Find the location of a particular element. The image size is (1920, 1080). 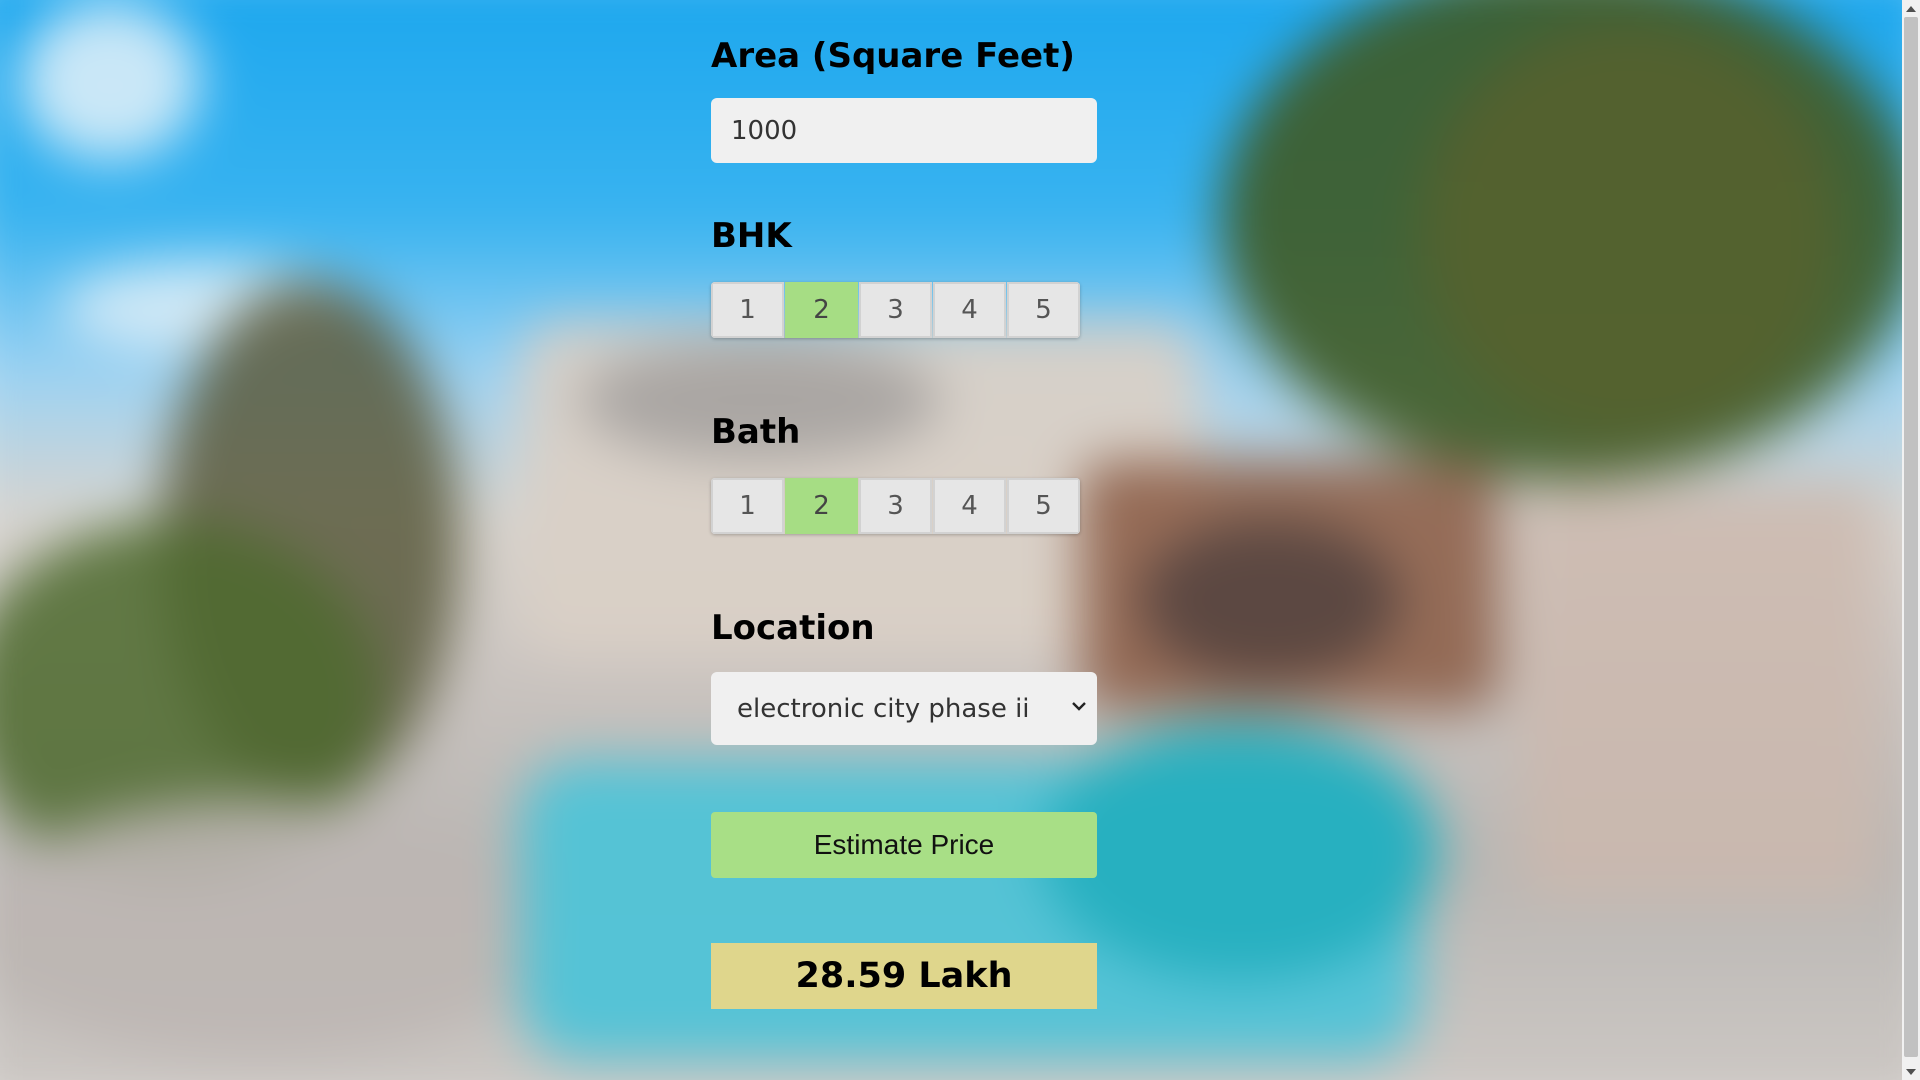

bath-option-1: 1 is located at coordinates (747, 506).